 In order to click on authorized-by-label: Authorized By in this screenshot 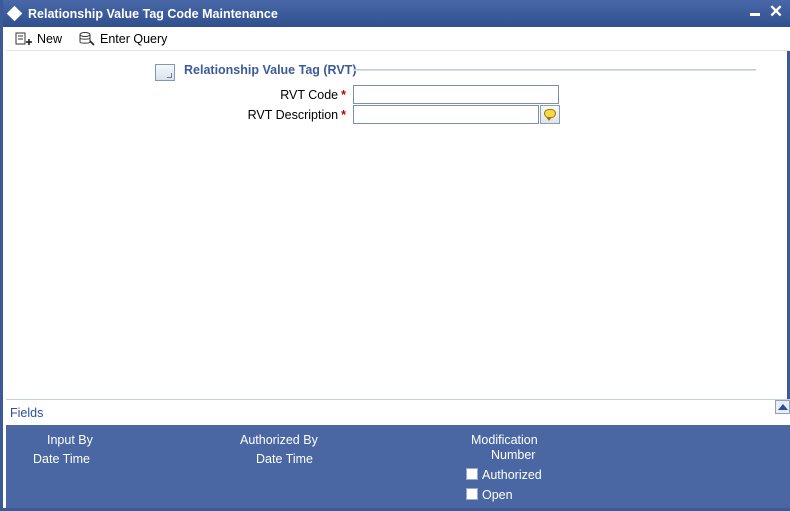, I will do `click(279, 440)`.